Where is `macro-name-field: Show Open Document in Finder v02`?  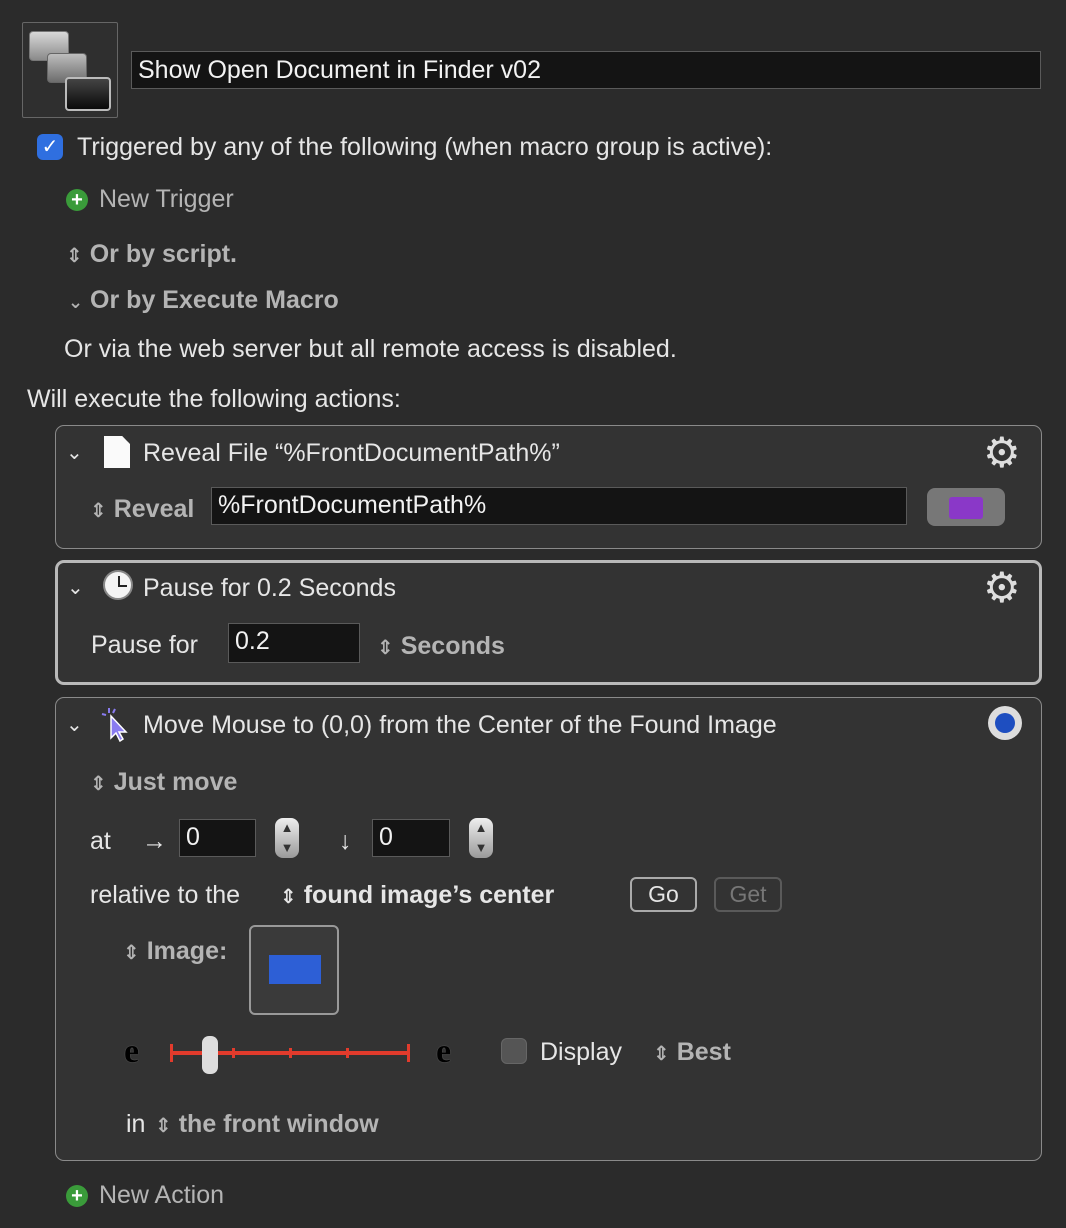
macro-name-field: Show Open Document in Finder v02 is located at coordinates (586, 70).